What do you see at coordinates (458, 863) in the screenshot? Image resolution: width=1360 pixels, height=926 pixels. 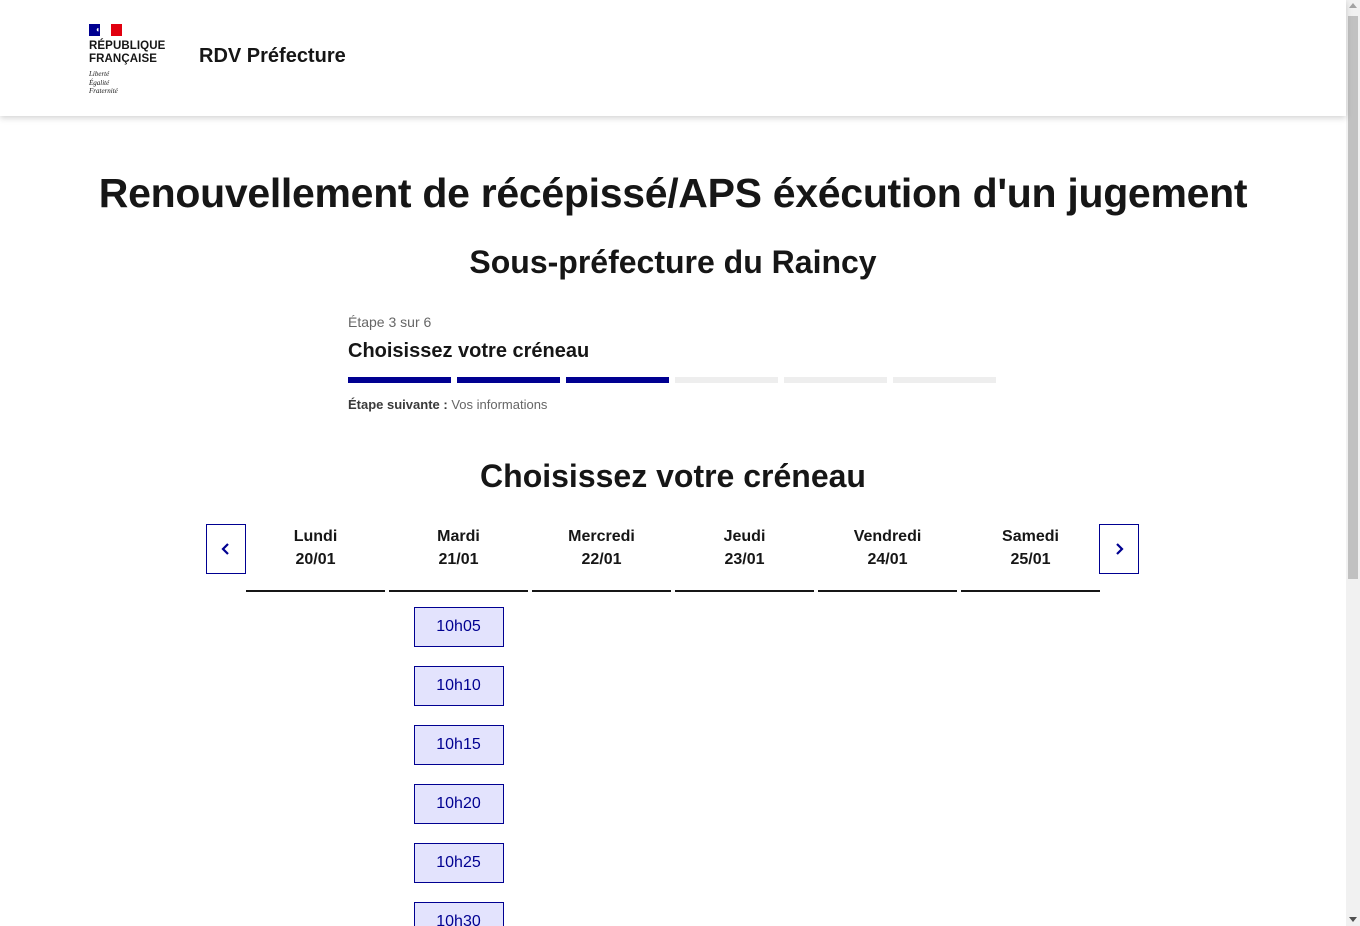 I see `time-slot-button: 10h25` at bounding box center [458, 863].